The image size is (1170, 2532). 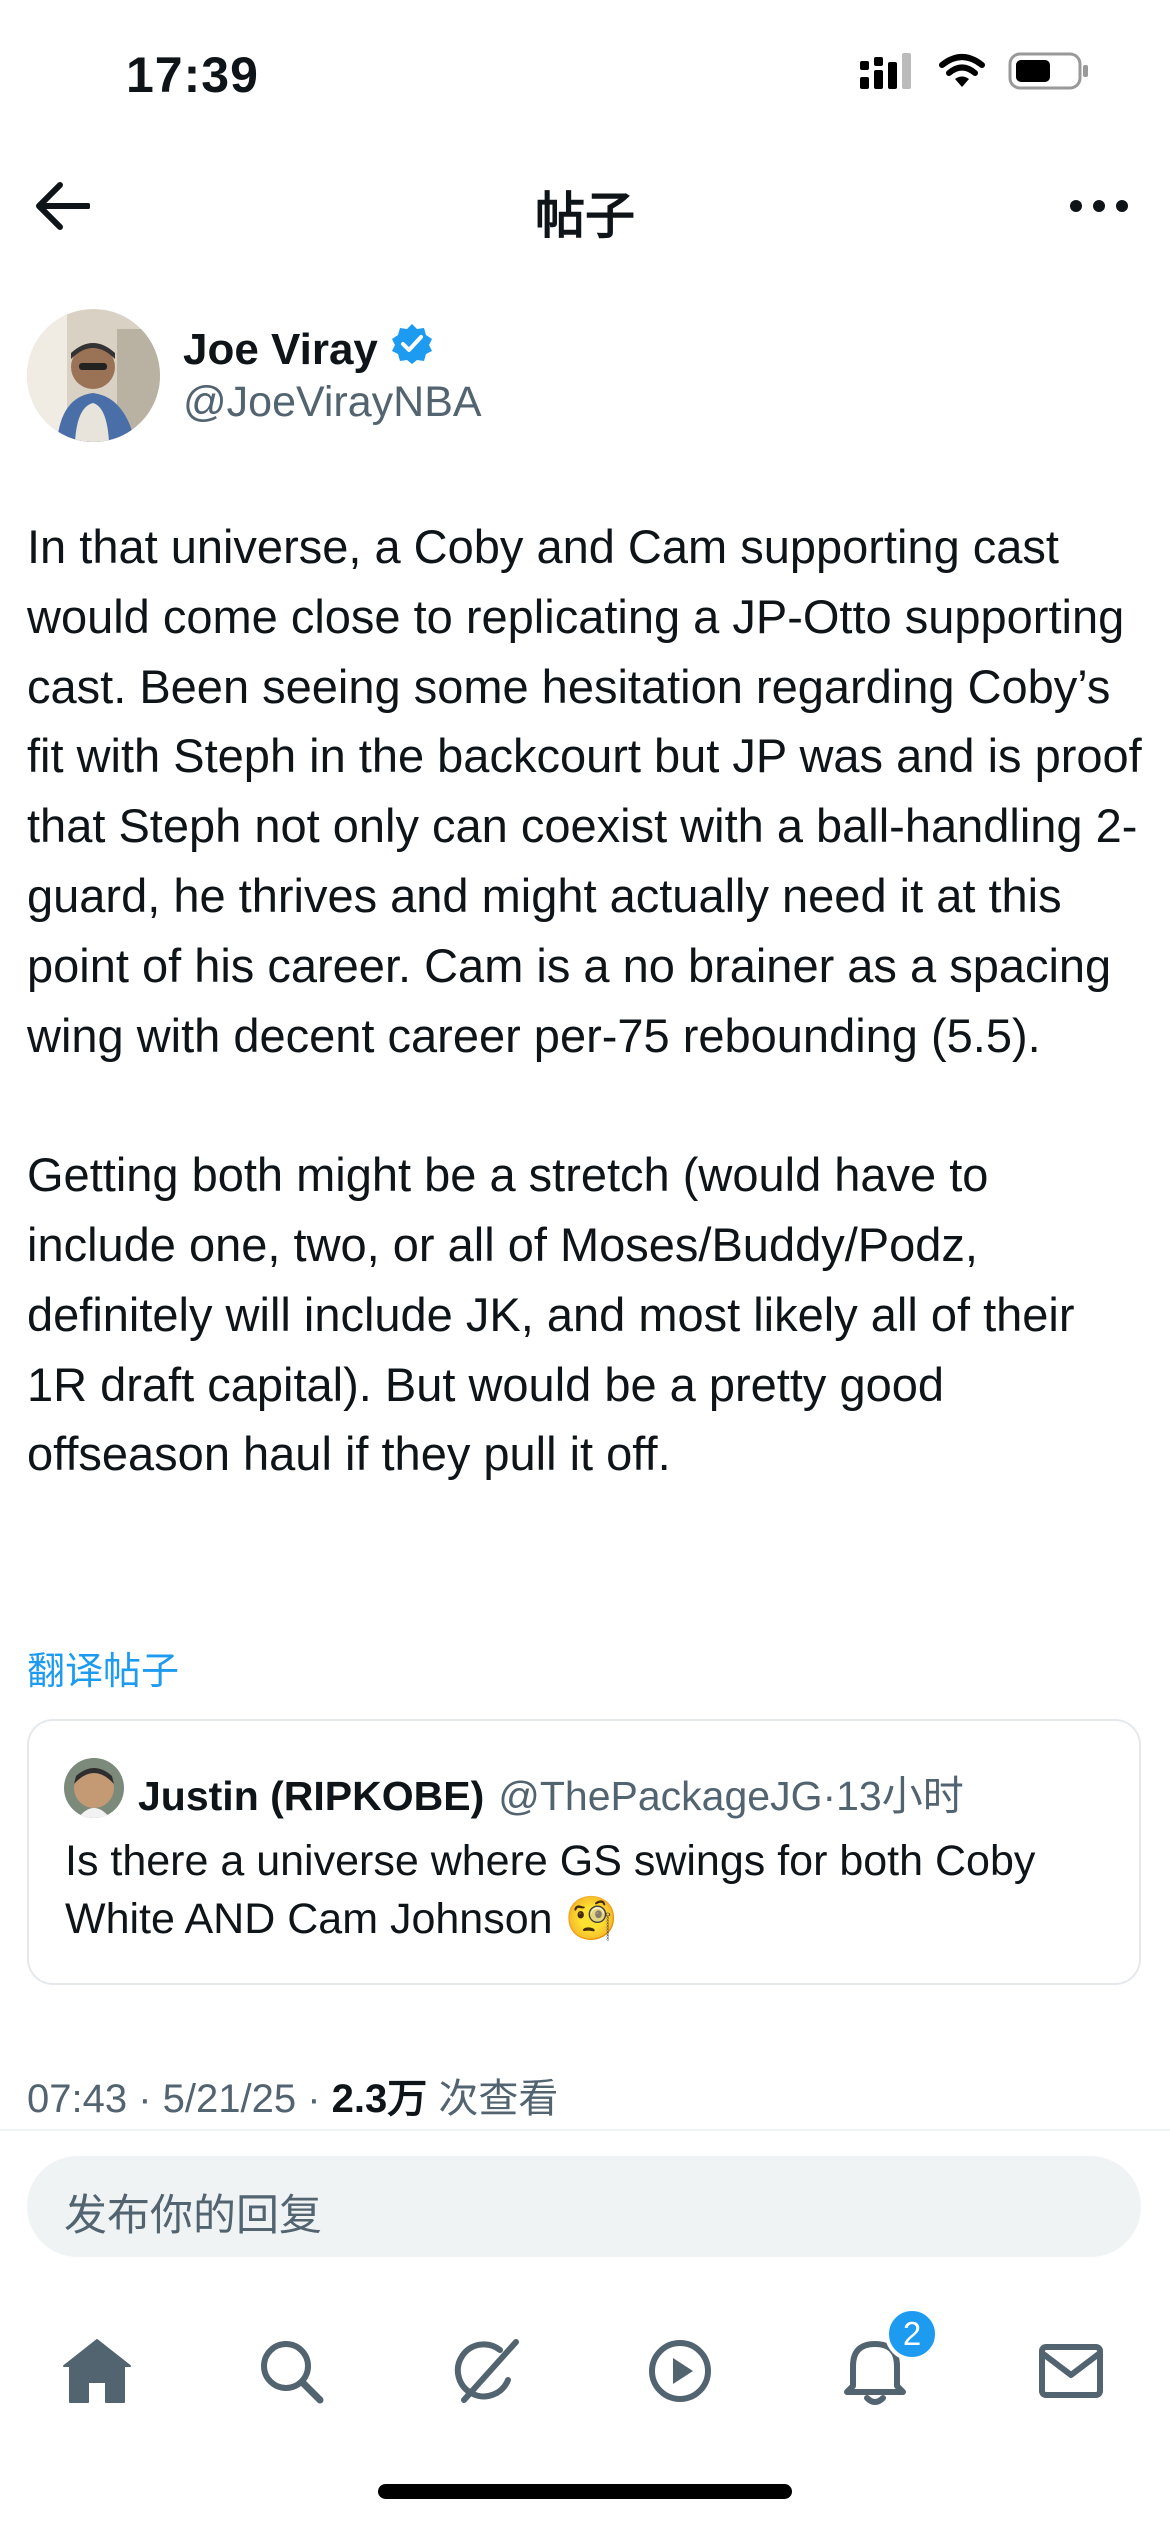 I want to click on tab-messages, so click(x=1071, y=2373).